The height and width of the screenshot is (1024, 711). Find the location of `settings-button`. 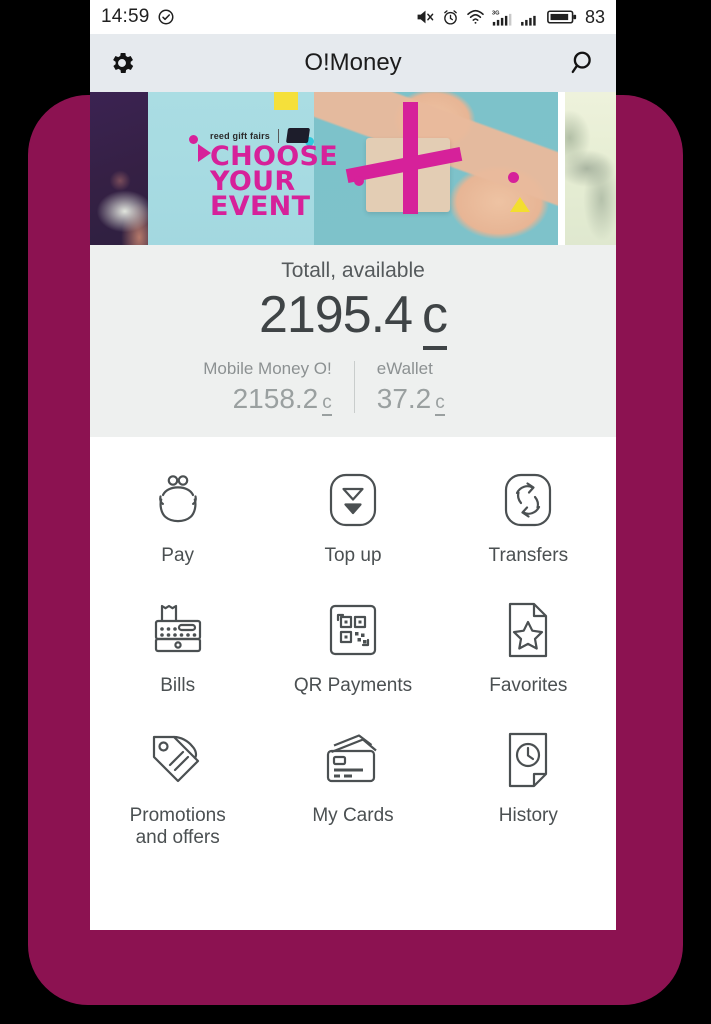

settings-button is located at coordinates (122, 63).